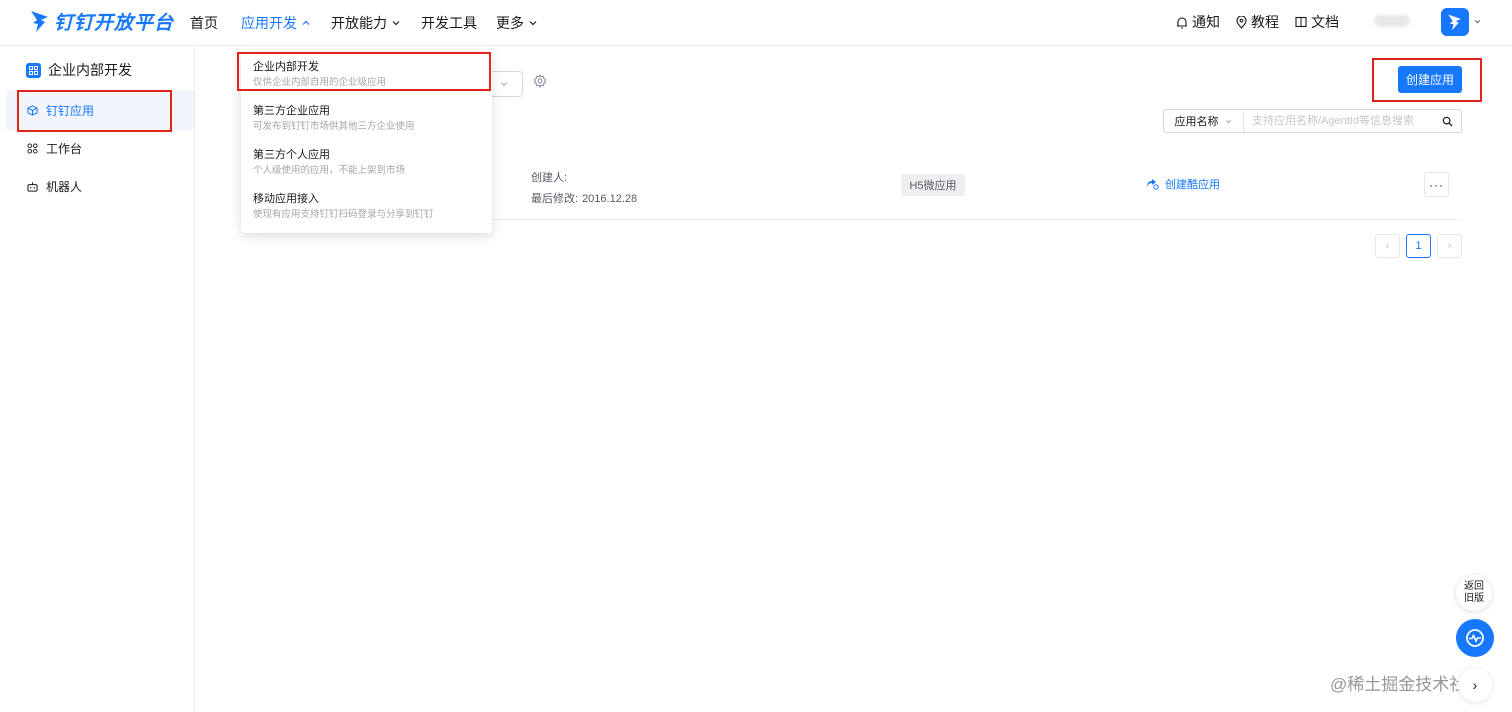  Describe the element at coordinates (1241, 22) in the screenshot. I see `location-pin-icon` at that location.